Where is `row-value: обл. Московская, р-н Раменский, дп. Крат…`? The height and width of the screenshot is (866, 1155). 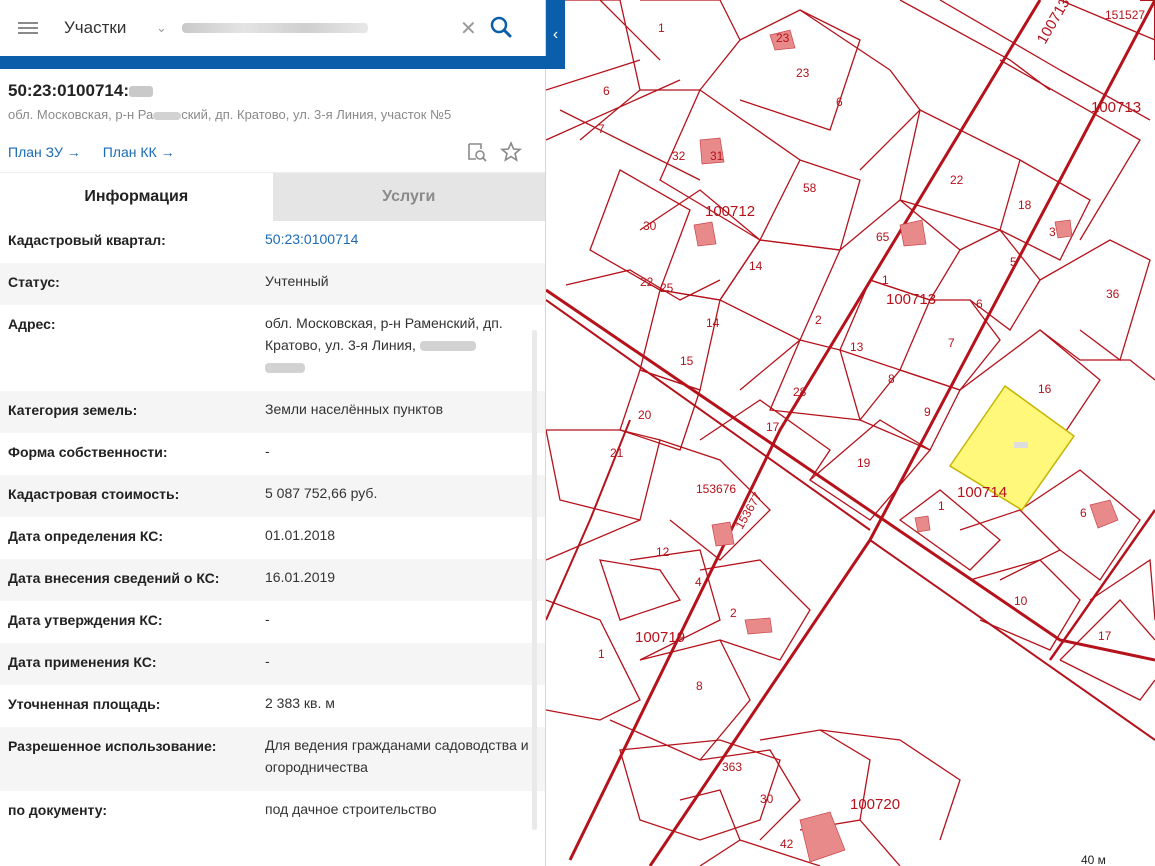 row-value: обл. Московская, р-н Раменский, дп. Крат… is located at coordinates (397, 346).